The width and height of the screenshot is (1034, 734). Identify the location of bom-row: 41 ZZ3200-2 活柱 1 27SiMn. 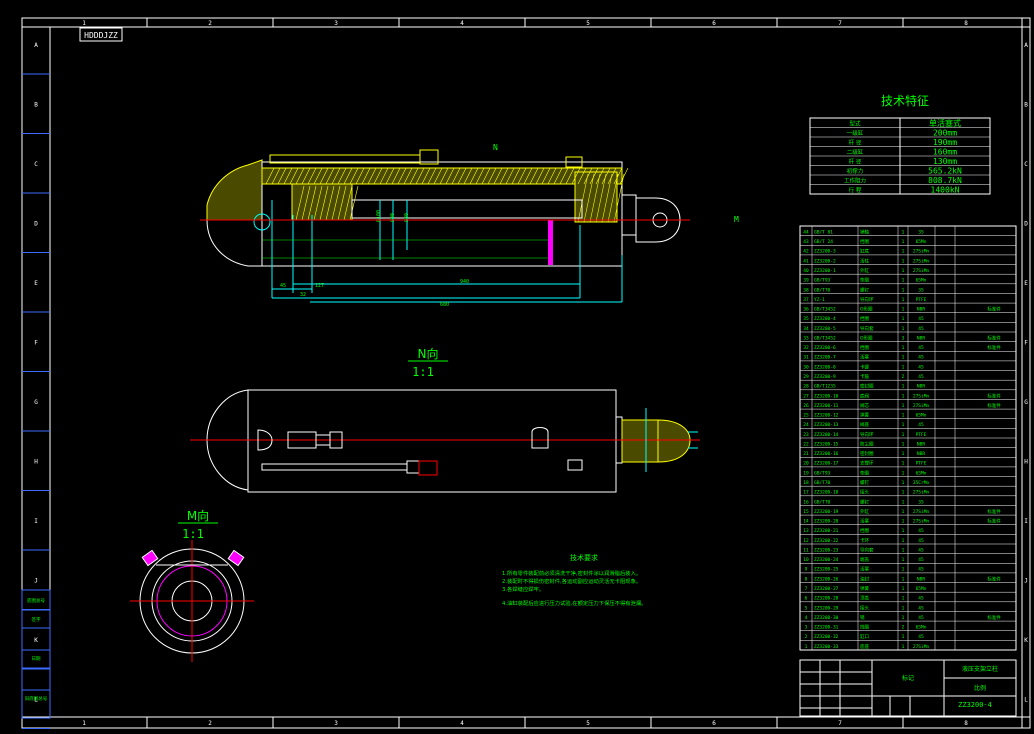
(866, 260).